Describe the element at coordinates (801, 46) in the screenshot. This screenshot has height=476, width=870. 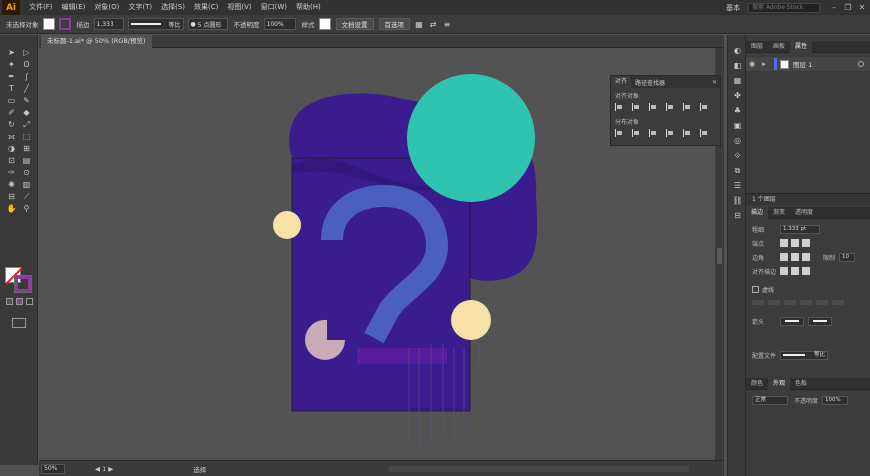
I see `tab-properties: 属性` at that location.